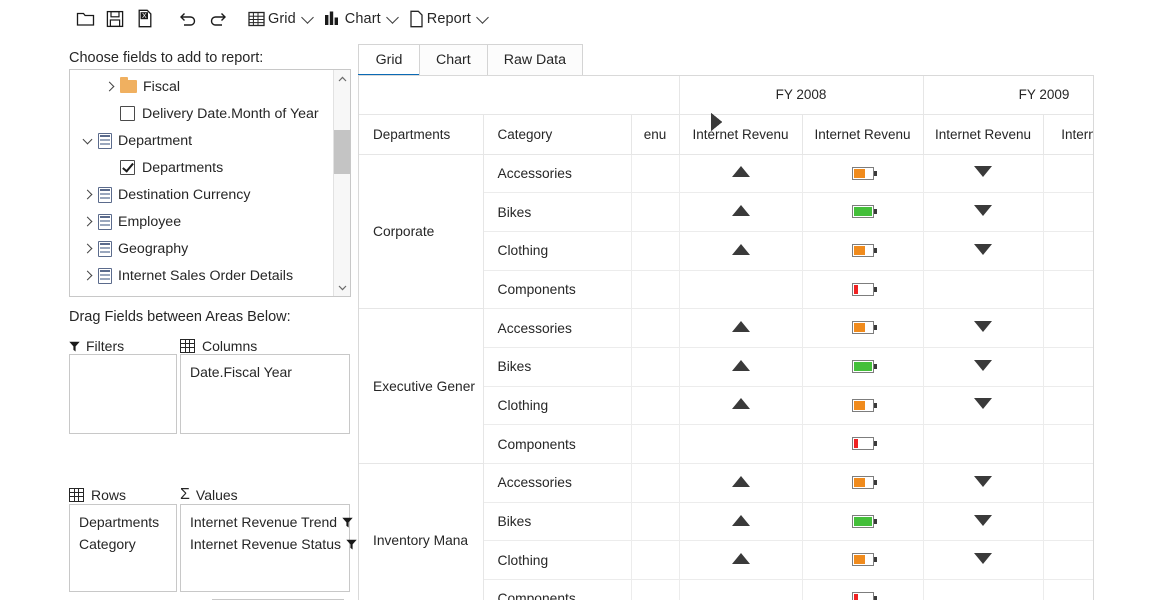 Image resolution: width=1170 pixels, height=600 pixels. I want to click on grid-menu-label: Grid, so click(282, 18).